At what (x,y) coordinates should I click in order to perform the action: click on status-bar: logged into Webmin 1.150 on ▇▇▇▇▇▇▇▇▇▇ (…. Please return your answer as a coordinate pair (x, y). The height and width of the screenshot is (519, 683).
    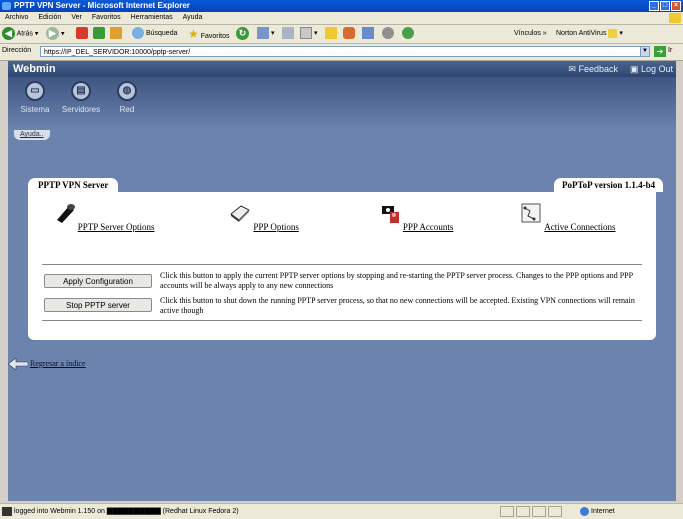
    Looking at the image, I should click on (341, 511).